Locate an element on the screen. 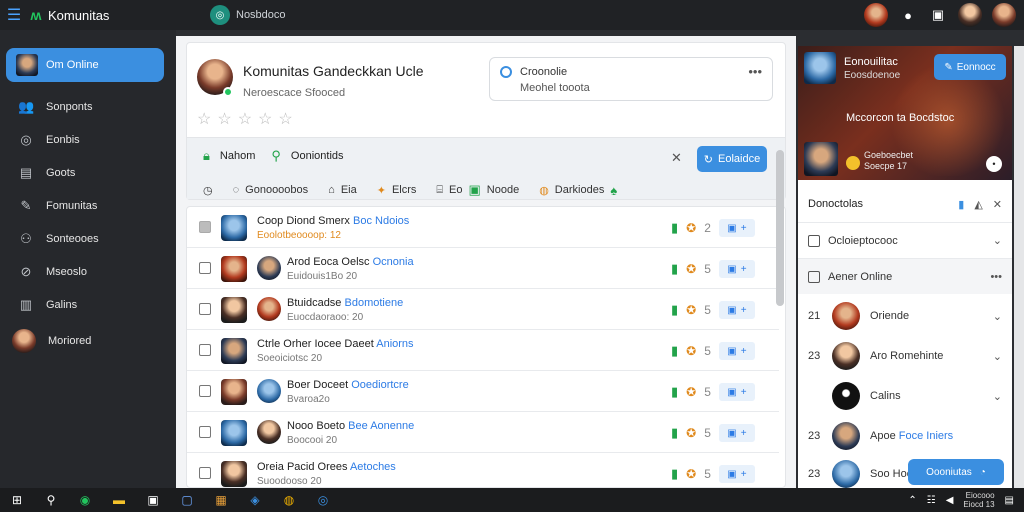 The height and width of the screenshot is (512, 1024). clock: Eiocooo Eiocd 13 is located at coordinates (978, 500).